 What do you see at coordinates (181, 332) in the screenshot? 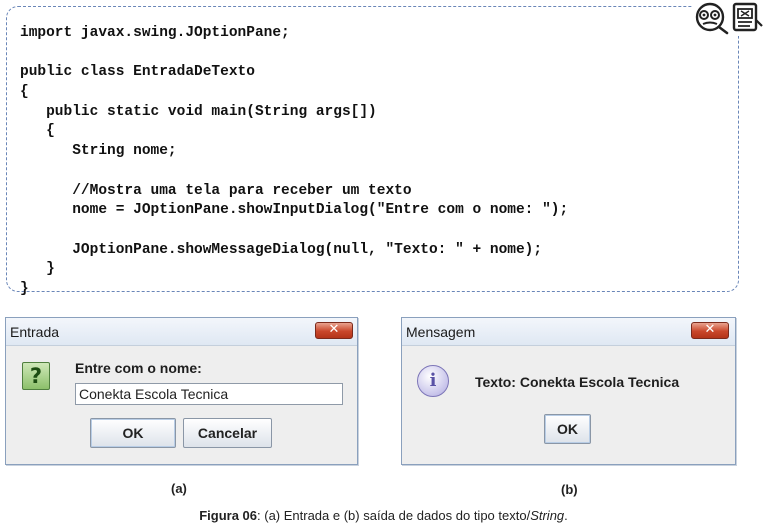
I see `input-dialog-titlebar: Entrada ✕` at bounding box center [181, 332].